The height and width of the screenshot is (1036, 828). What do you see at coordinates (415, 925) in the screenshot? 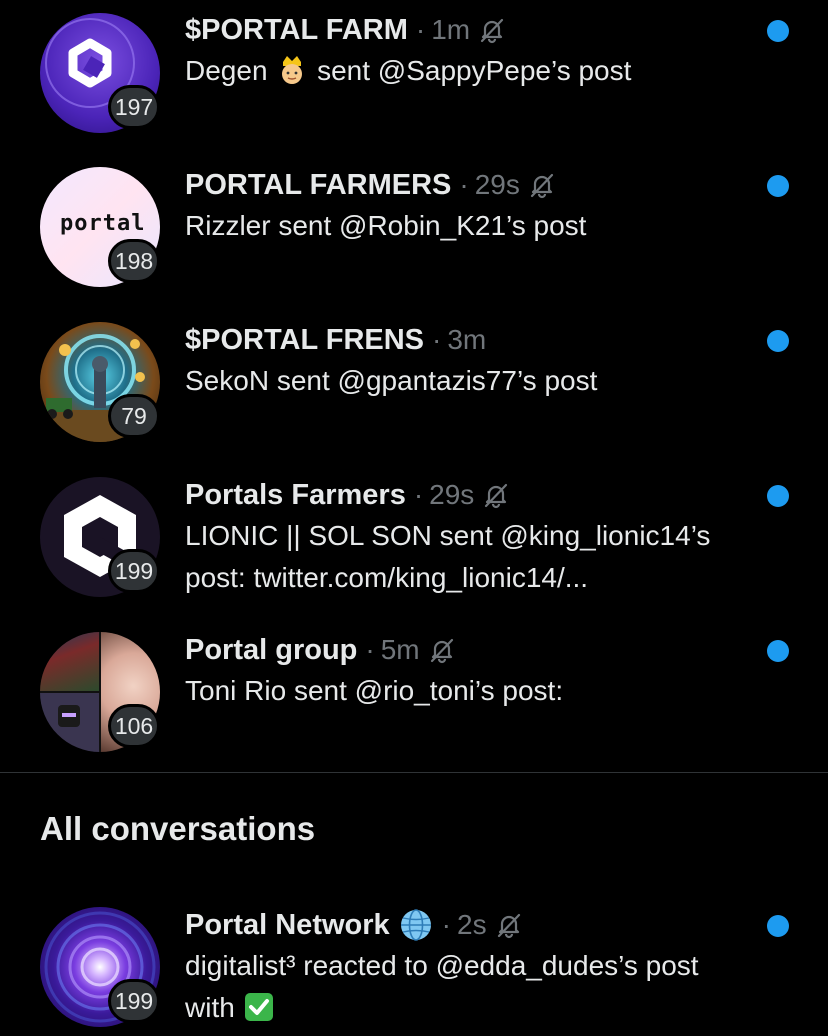
I see `globe-icon` at bounding box center [415, 925].